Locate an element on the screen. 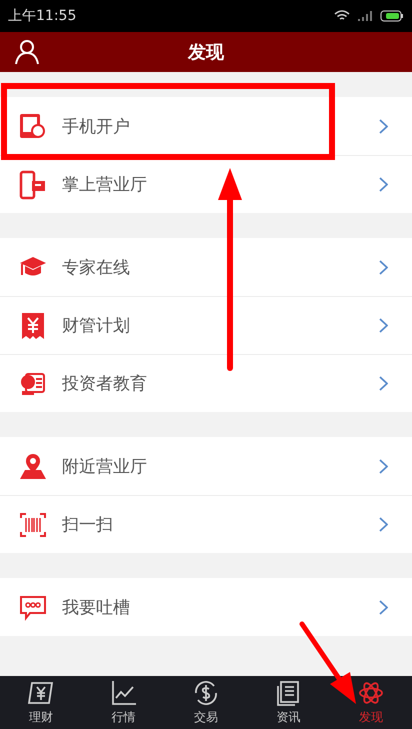 The width and height of the screenshot is (412, 729). tablet-icon is located at coordinates (33, 126).